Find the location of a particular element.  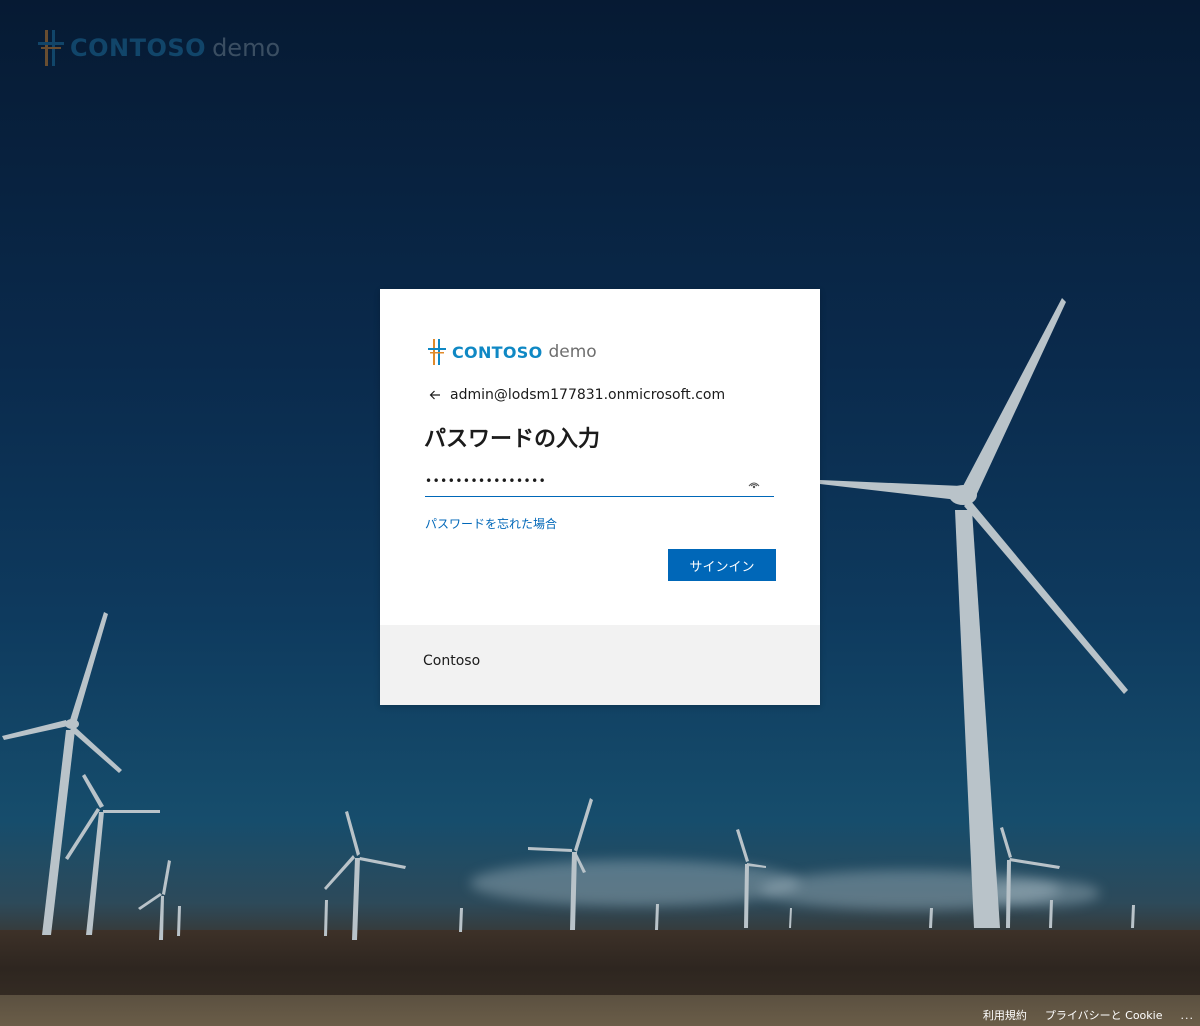

card-footer: Contoso is located at coordinates (600, 665).